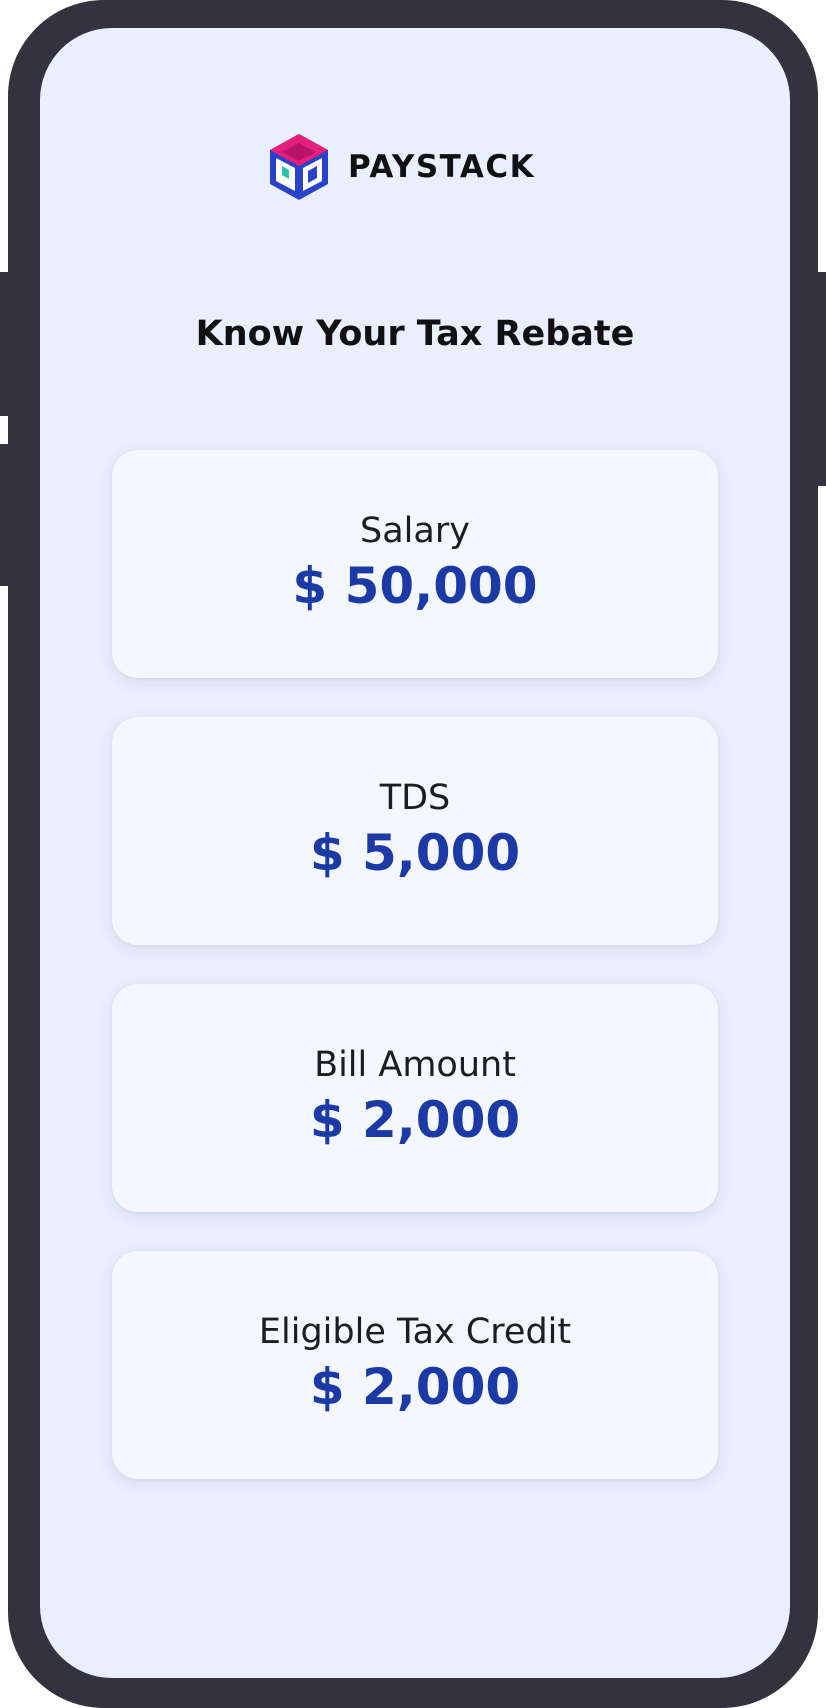  I want to click on tds-value: $ 5,000, so click(415, 852).